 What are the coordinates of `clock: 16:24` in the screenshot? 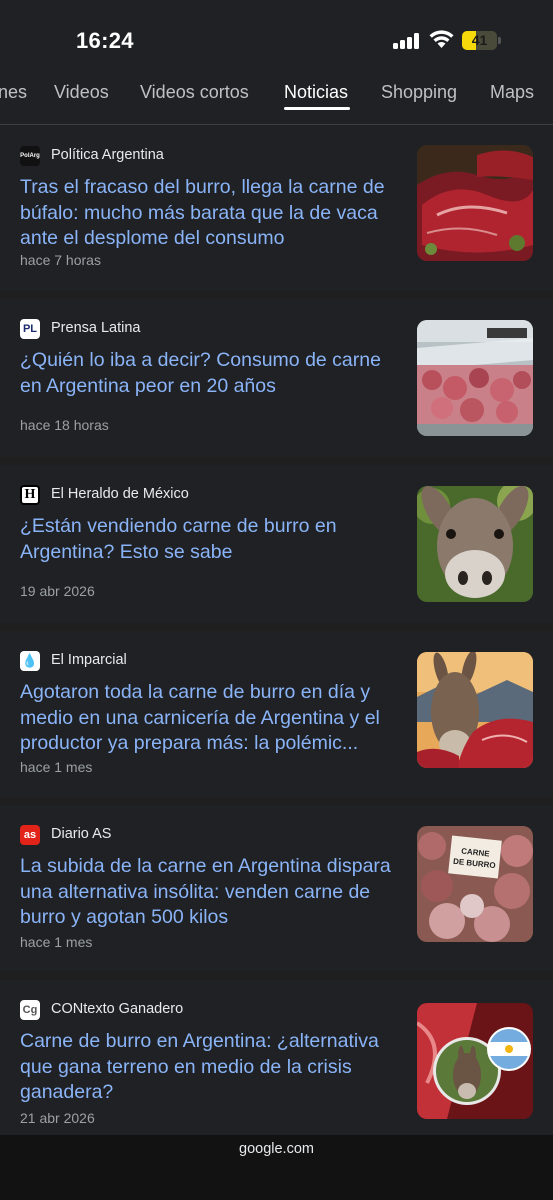 It's located at (105, 40).